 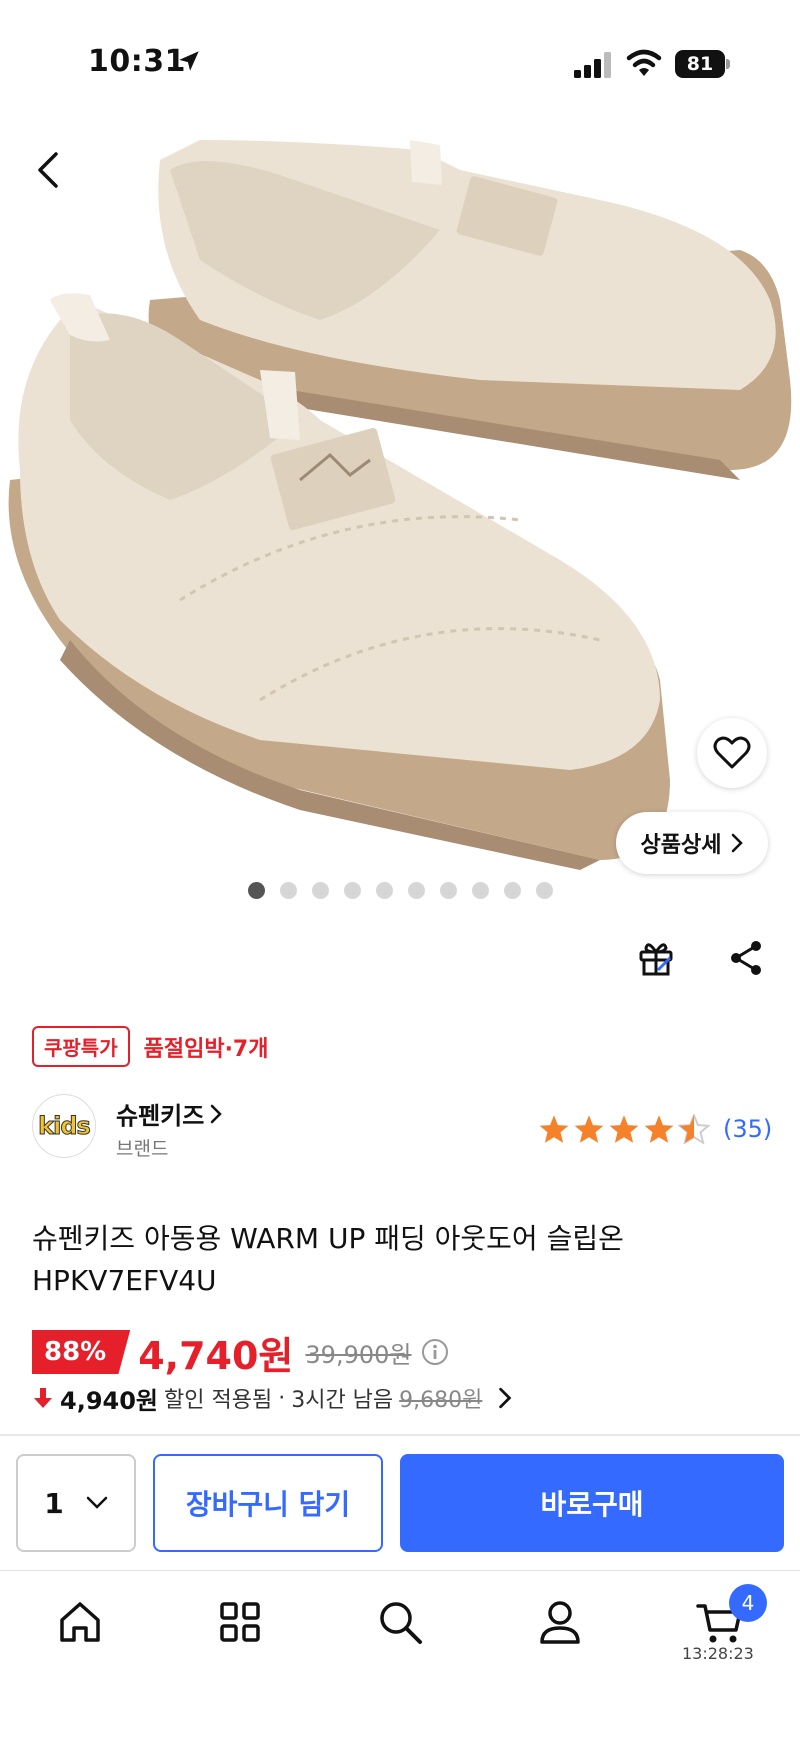 I want to click on search-icon, so click(x=400, y=1622).